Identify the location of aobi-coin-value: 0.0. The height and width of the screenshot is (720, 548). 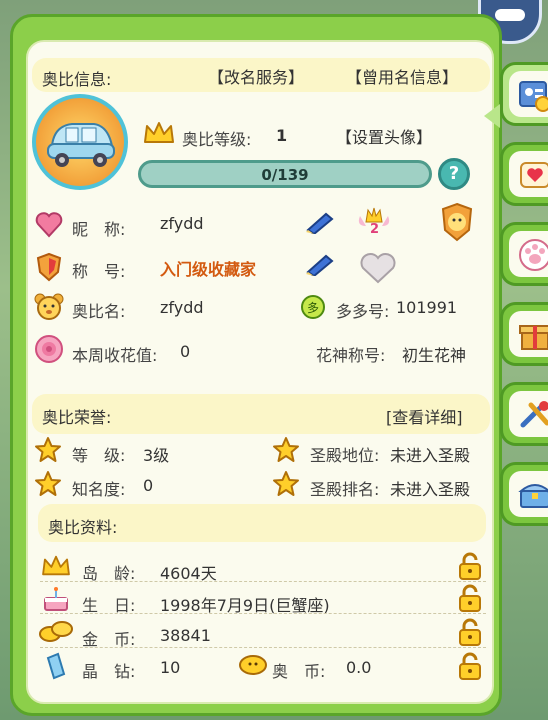
(359, 667).